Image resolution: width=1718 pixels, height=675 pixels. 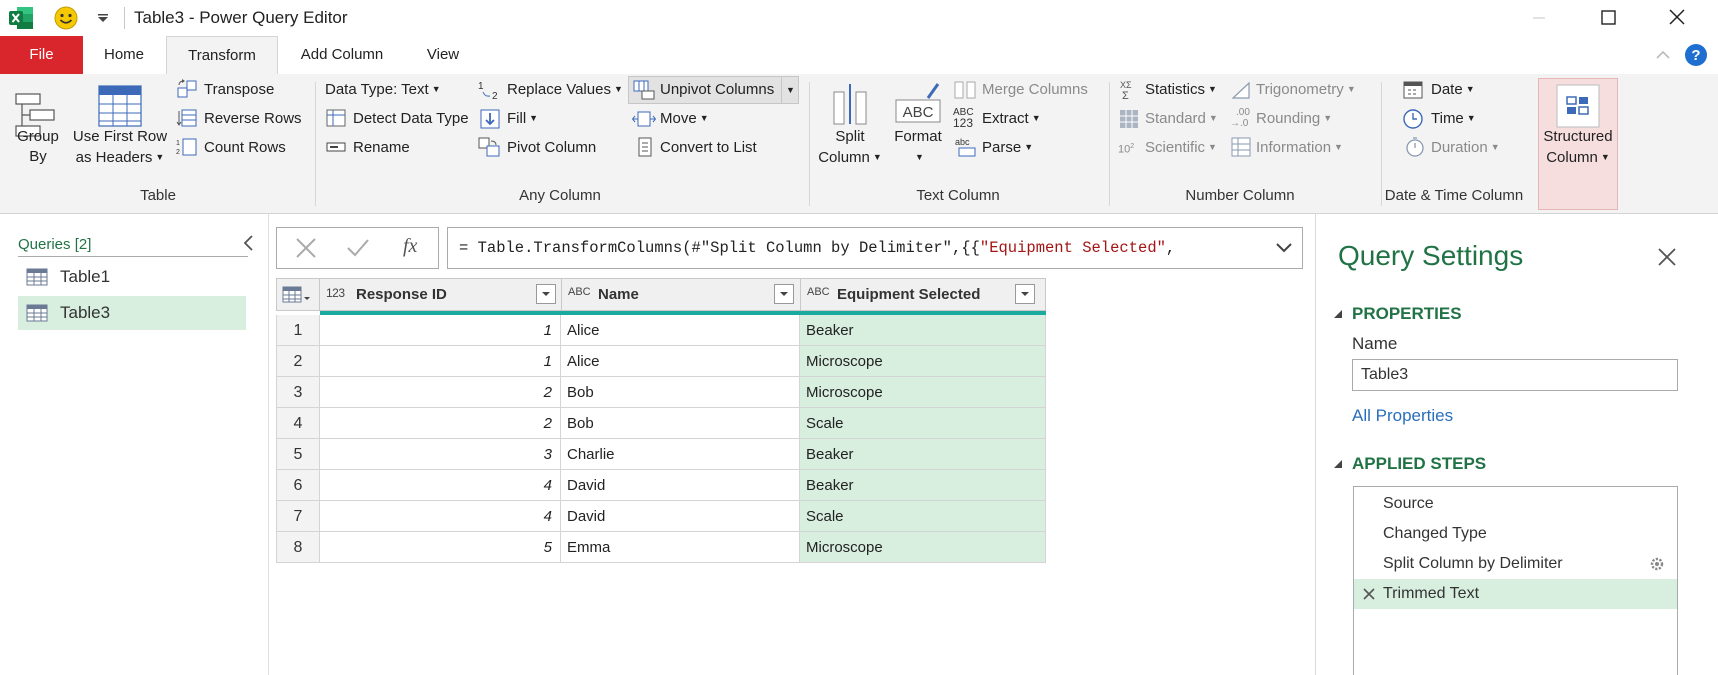 I want to click on cell-name: Charlie, so click(x=680, y=454).